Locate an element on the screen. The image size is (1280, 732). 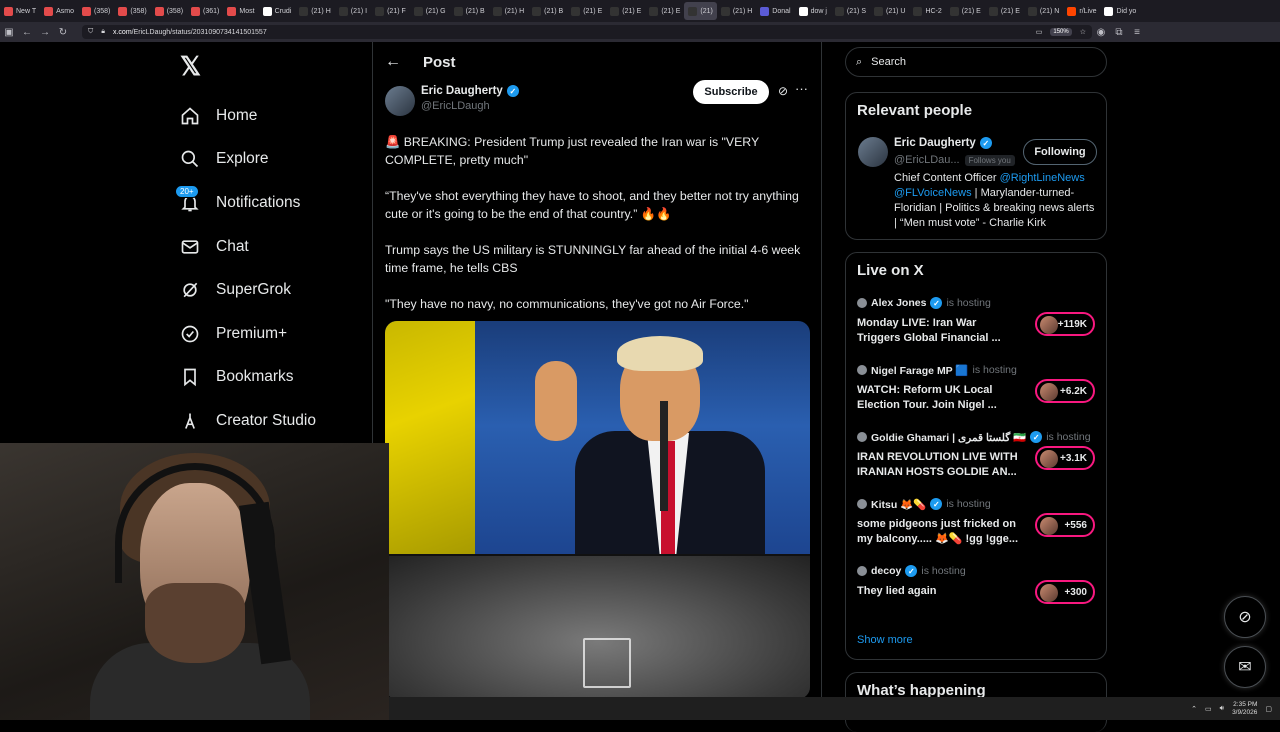
browser-tab: (21) S is located at coordinates (850, 11).